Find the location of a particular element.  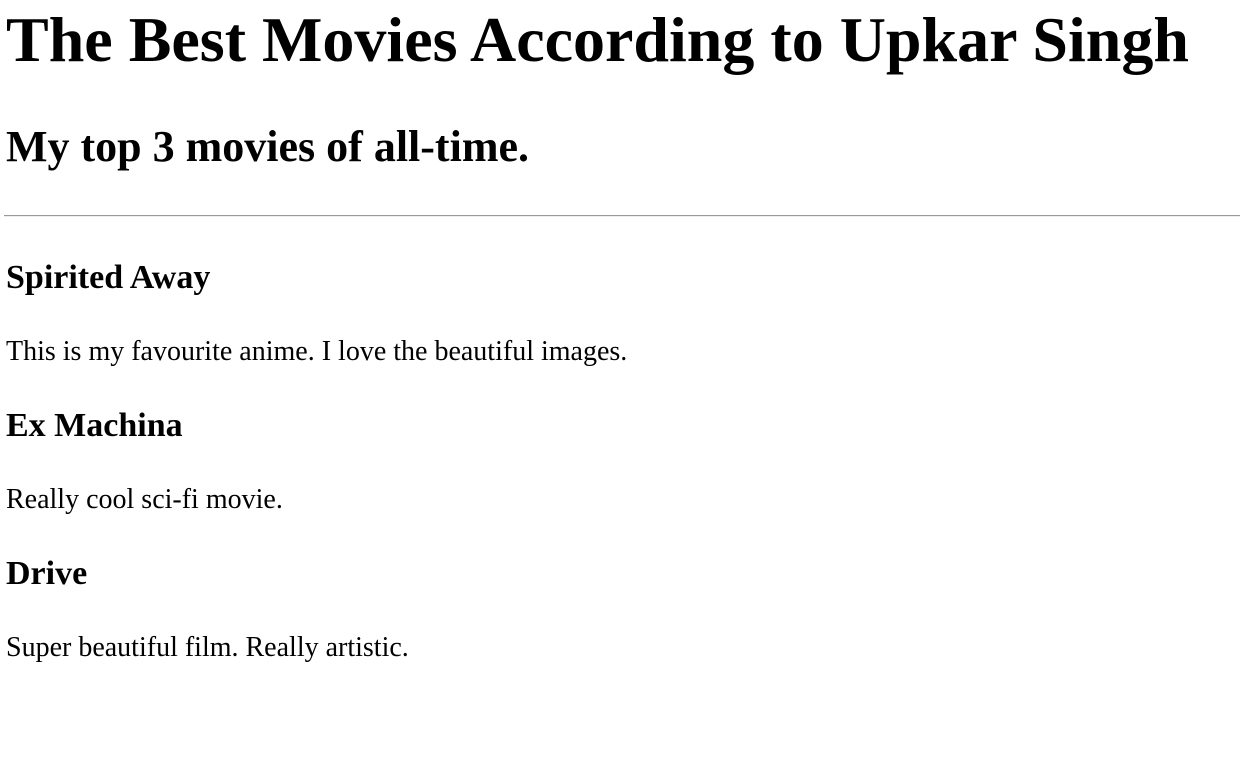

movie-item-ex-machina: Ex Machina Really cool sci-fi movie. is located at coordinates (623, 462).